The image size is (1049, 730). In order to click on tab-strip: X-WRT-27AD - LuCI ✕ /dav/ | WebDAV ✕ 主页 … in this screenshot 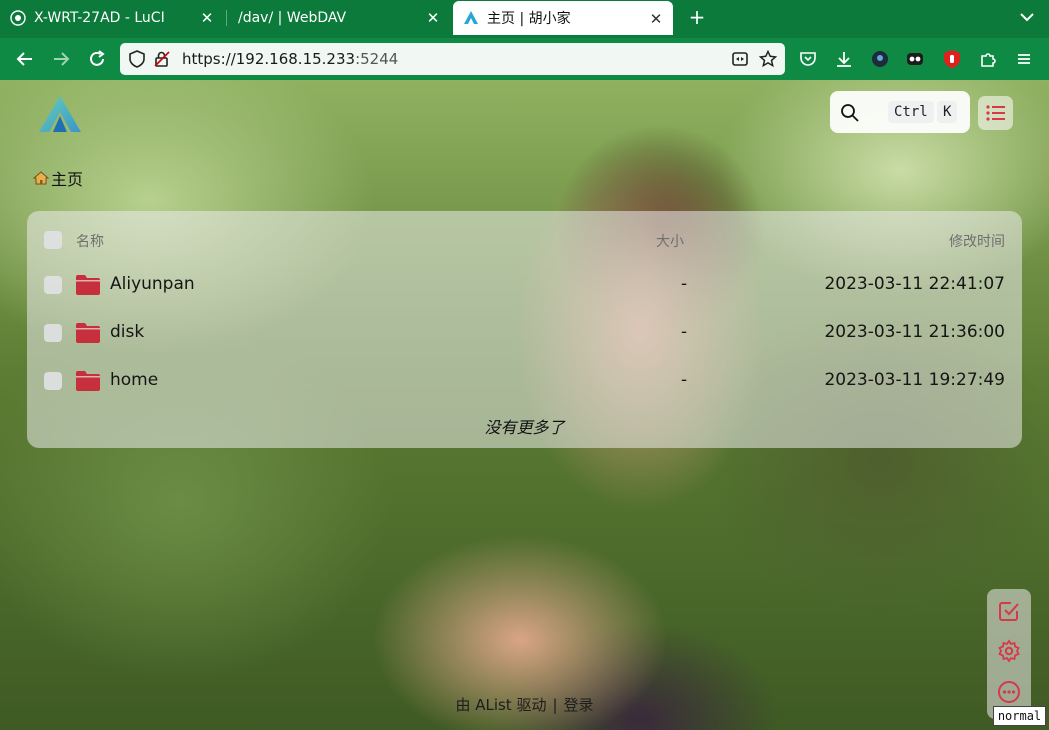, I will do `click(524, 18)`.